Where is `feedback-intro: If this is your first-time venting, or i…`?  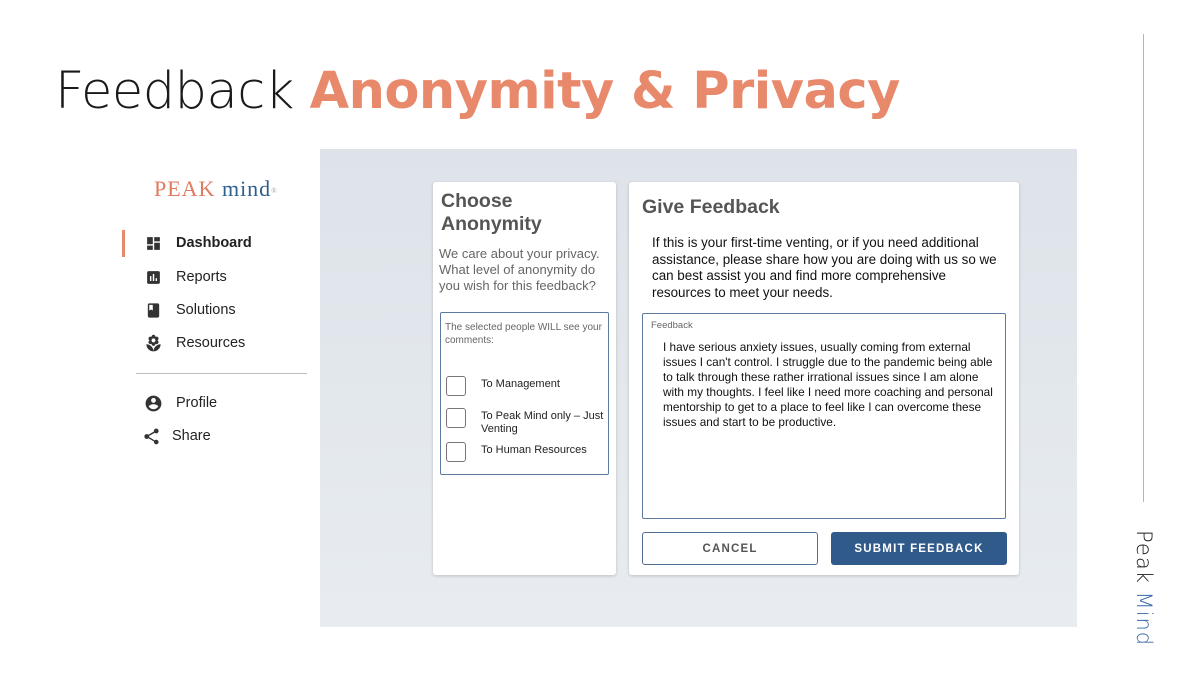 feedback-intro: If this is your first-time venting, or i… is located at coordinates (824, 267).